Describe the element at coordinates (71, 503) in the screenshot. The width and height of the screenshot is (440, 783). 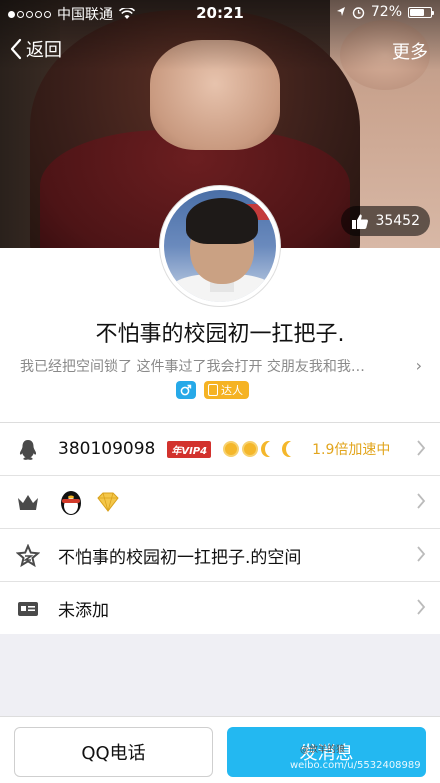
I see `qq-penguin-icon` at that location.